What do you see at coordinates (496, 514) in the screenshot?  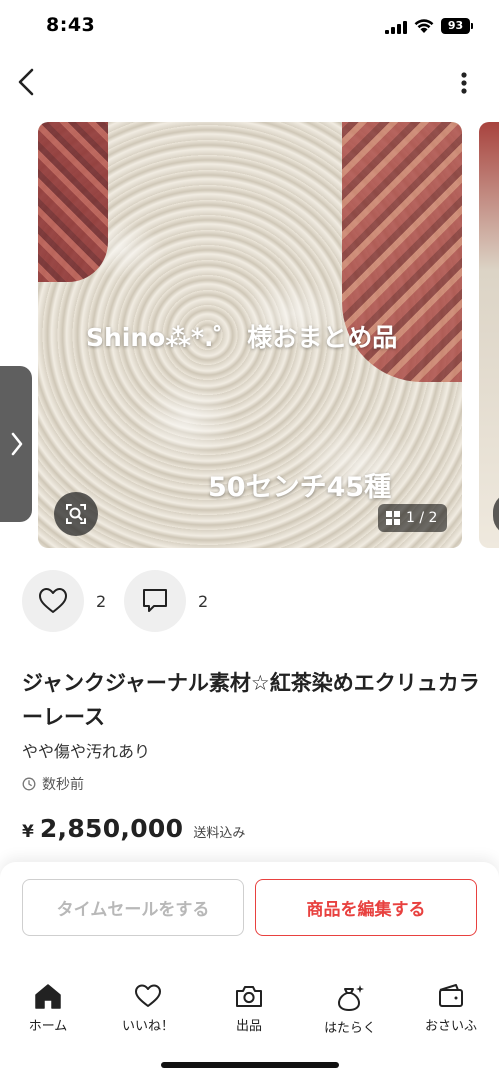 I see `next-photo-button-peek` at bounding box center [496, 514].